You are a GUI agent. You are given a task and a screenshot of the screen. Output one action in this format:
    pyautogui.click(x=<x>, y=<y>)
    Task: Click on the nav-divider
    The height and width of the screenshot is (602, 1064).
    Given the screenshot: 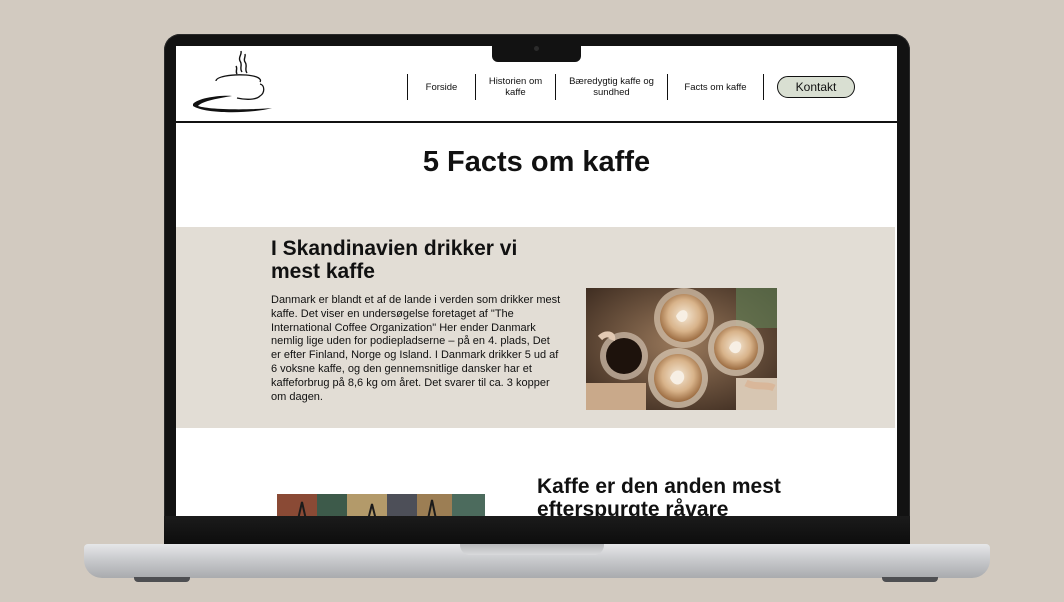 What is the action you would take?
    pyautogui.click(x=770, y=87)
    